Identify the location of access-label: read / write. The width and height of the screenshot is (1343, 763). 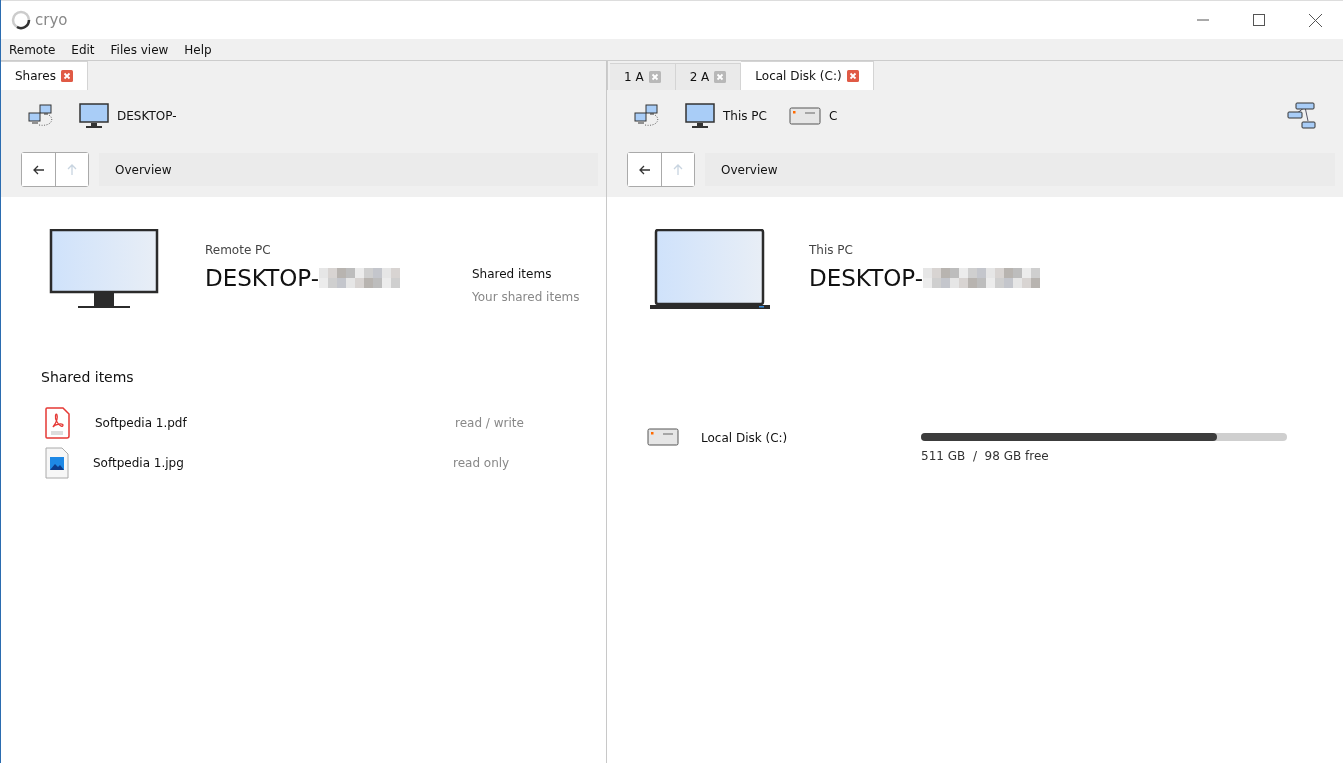
(489, 423).